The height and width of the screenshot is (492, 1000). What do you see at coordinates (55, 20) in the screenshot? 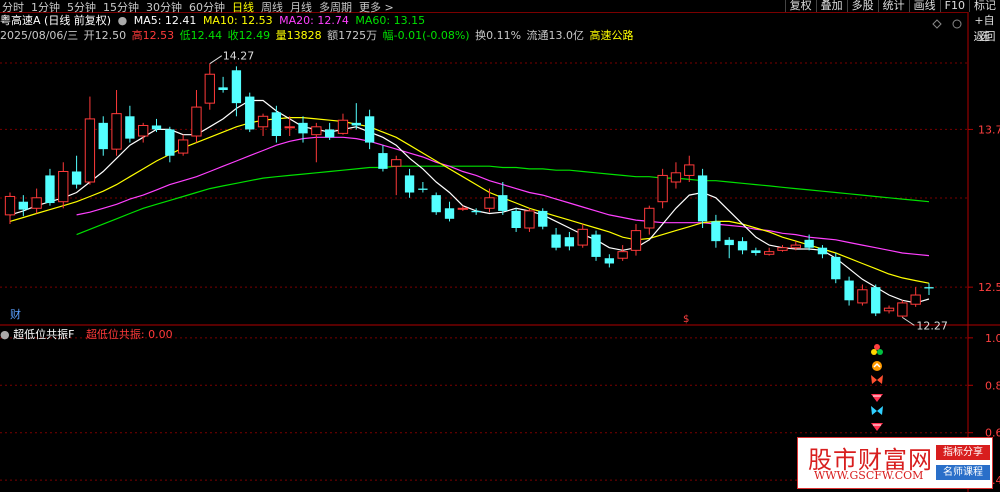
I see `stock-name: 粤高速A (日线 前复权)` at bounding box center [55, 20].